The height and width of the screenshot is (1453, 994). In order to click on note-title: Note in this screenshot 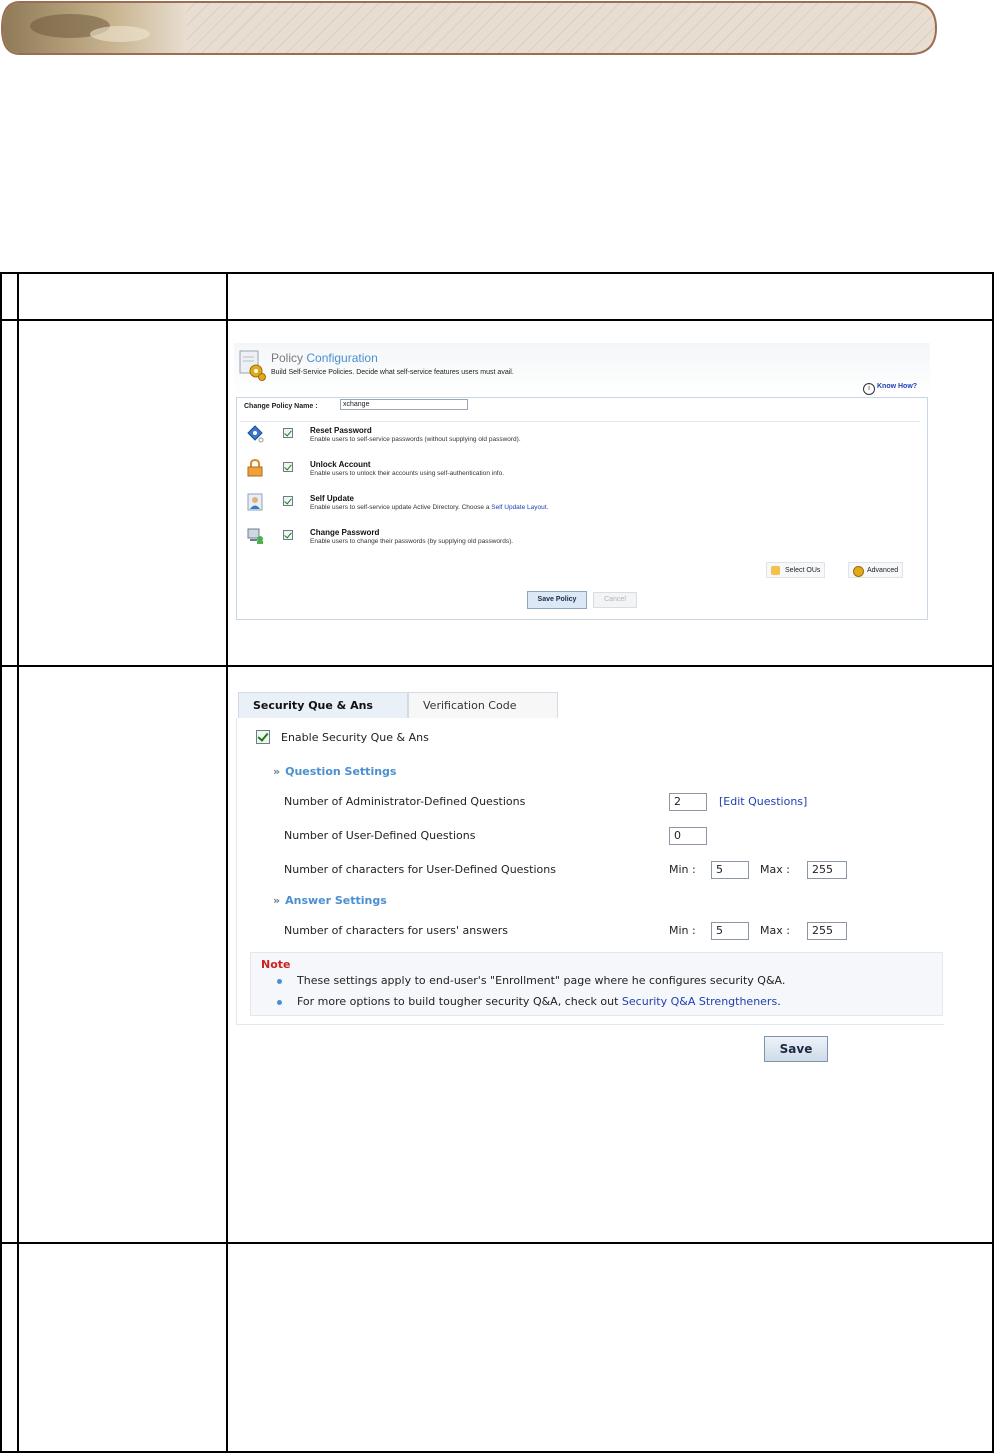, I will do `click(276, 964)`.